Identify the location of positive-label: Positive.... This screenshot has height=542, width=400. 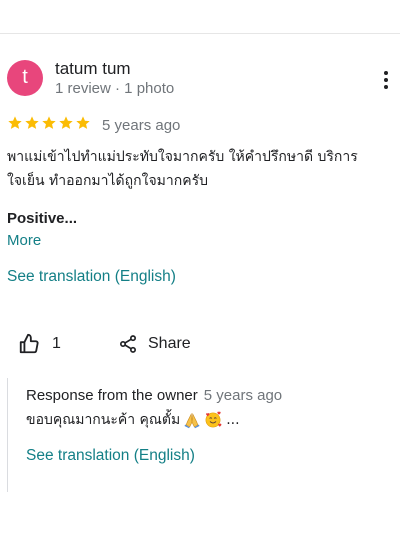
(42, 218).